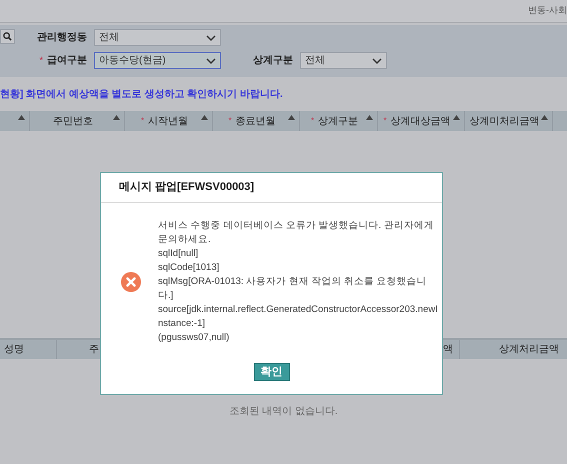 The image size is (567, 464). I want to click on column-header: 성명, so click(28, 349).